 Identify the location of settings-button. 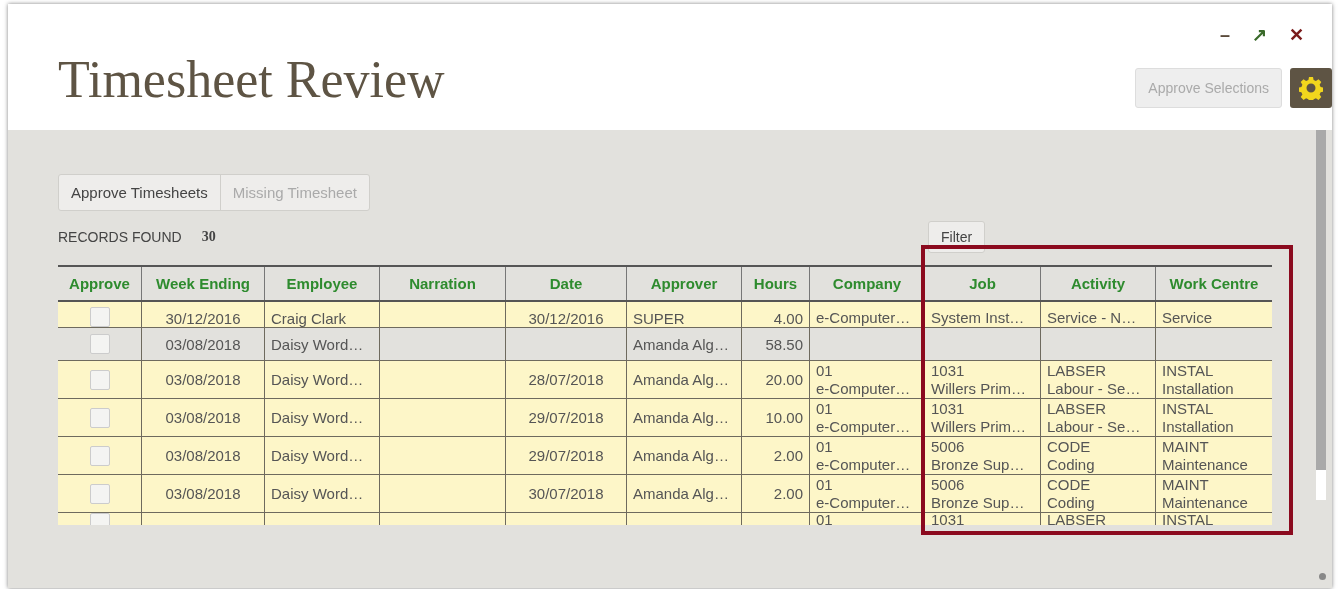
(1311, 87).